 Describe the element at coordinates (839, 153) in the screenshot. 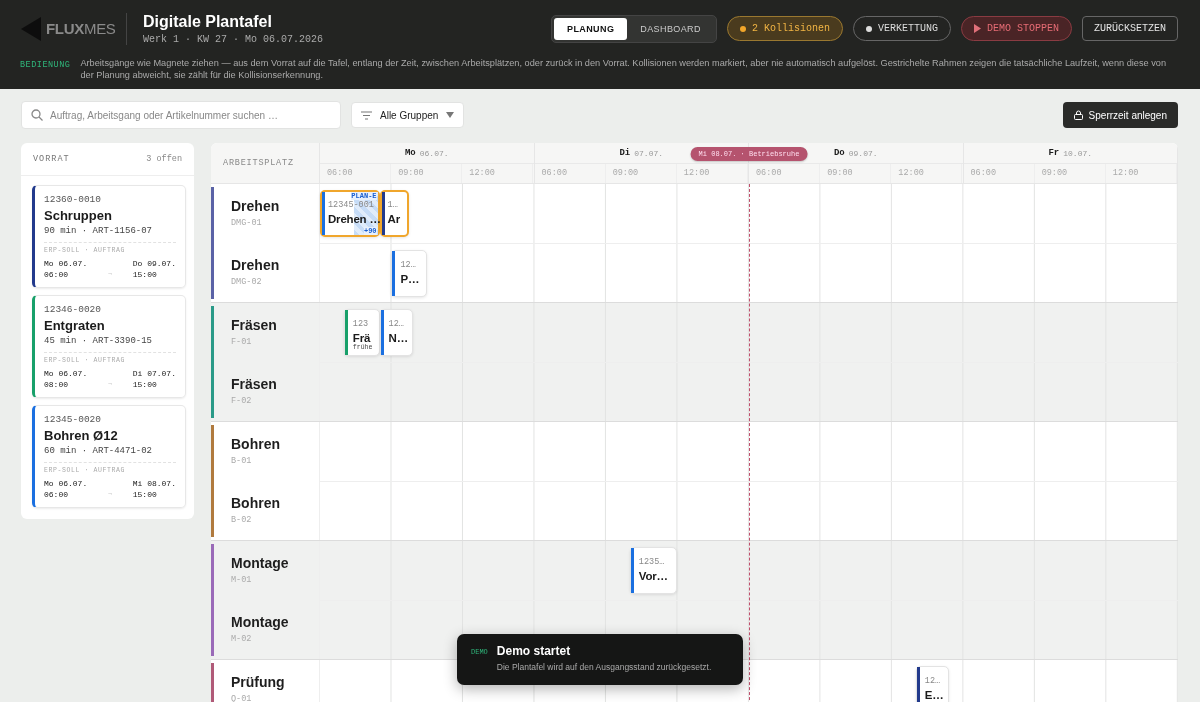

I see `day-name: Do` at that location.